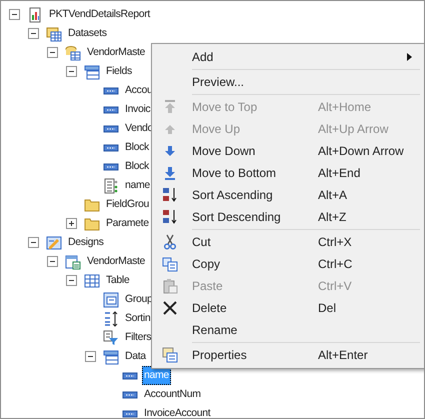  Describe the element at coordinates (170, 264) in the screenshot. I see `copy-icon` at that location.